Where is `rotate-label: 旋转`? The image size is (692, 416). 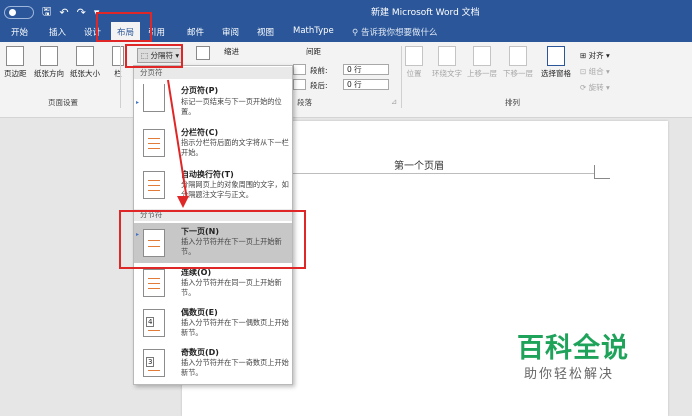 rotate-label: 旋转 is located at coordinates (596, 87).